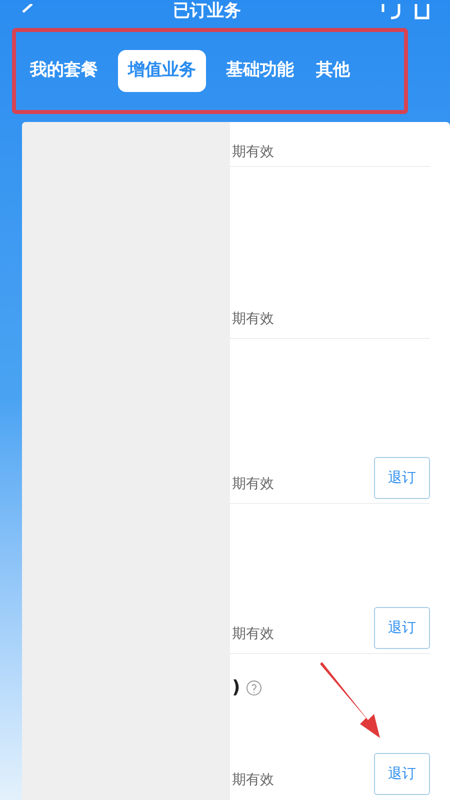  What do you see at coordinates (236, 688) in the screenshot?
I see `service-title: )` at bounding box center [236, 688].